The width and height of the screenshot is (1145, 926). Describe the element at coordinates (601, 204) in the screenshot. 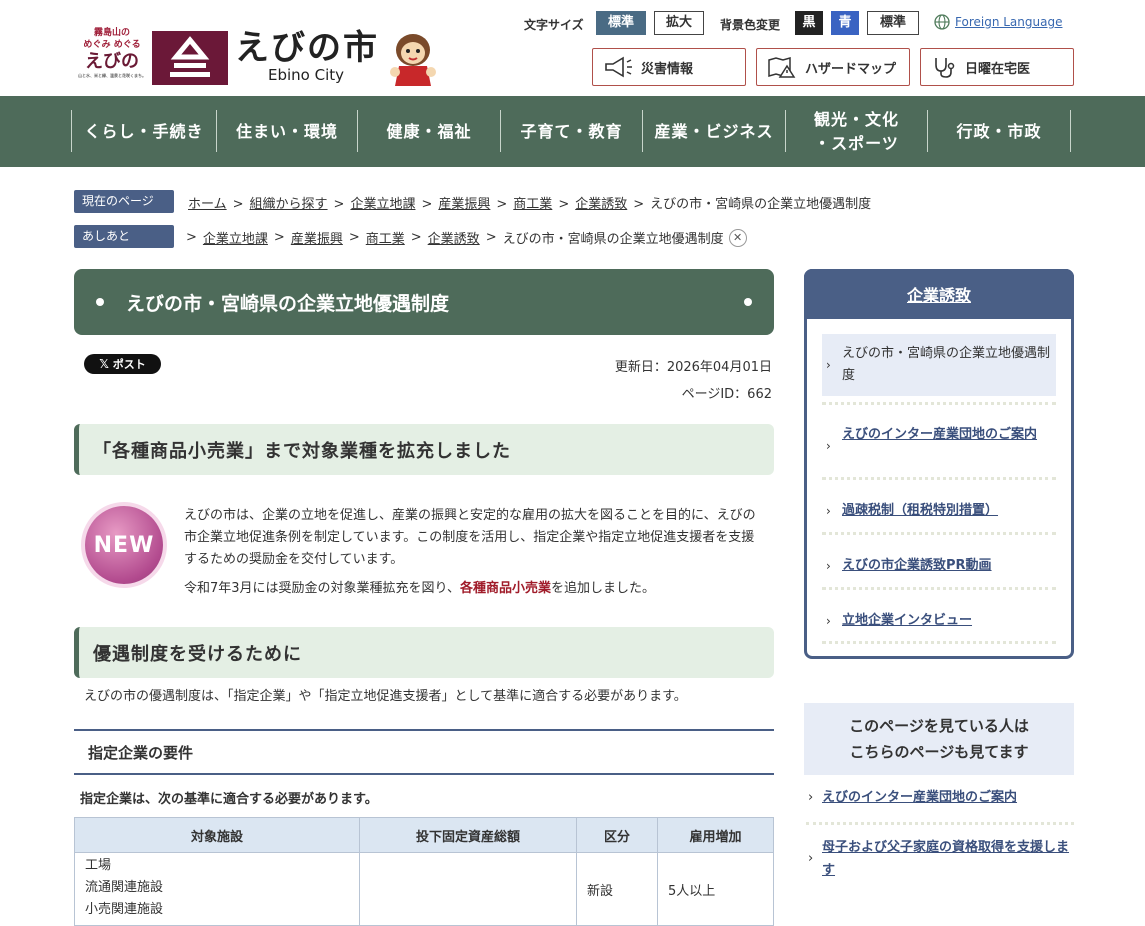

I see `breadcrumb-link-attraction: 企業誘致` at that location.